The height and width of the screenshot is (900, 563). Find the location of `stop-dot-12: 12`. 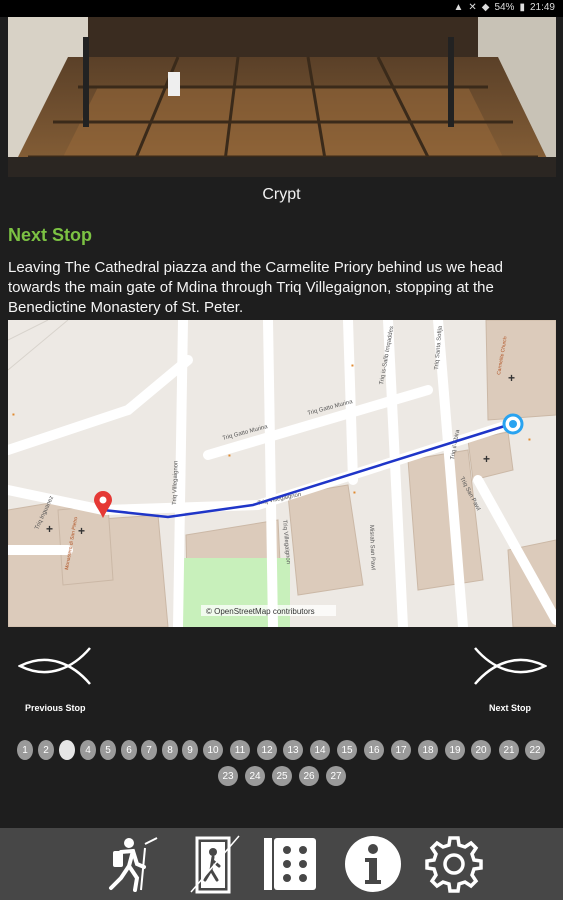

stop-dot-12: 12 is located at coordinates (267, 750).